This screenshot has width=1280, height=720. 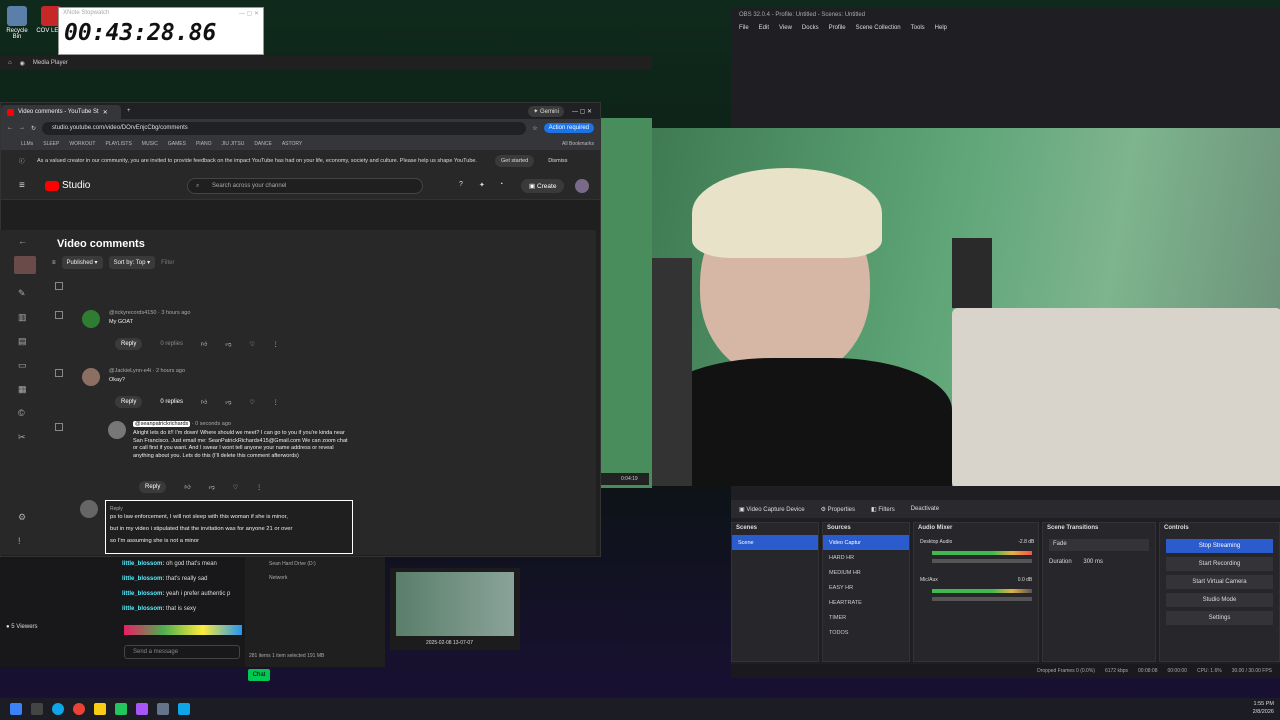 What do you see at coordinates (1093, 562) in the screenshot?
I see `duration-input: 300 ms` at bounding box center [1093, 562].